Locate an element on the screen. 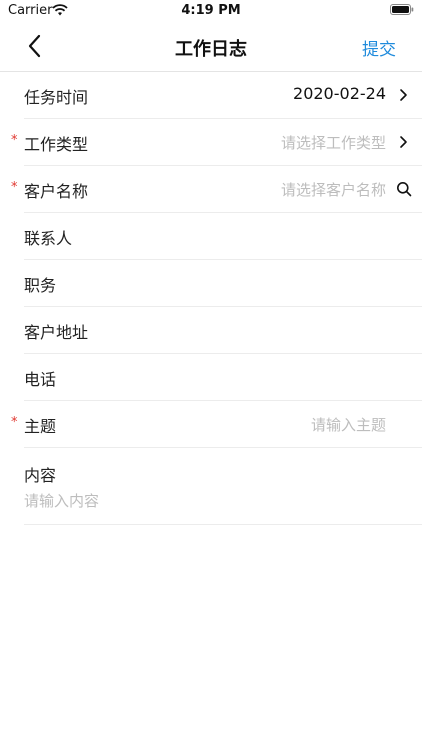 This screenshot has width=422, height=750. customer-address-label: 客户地址 is located at coordinates (56, 332).